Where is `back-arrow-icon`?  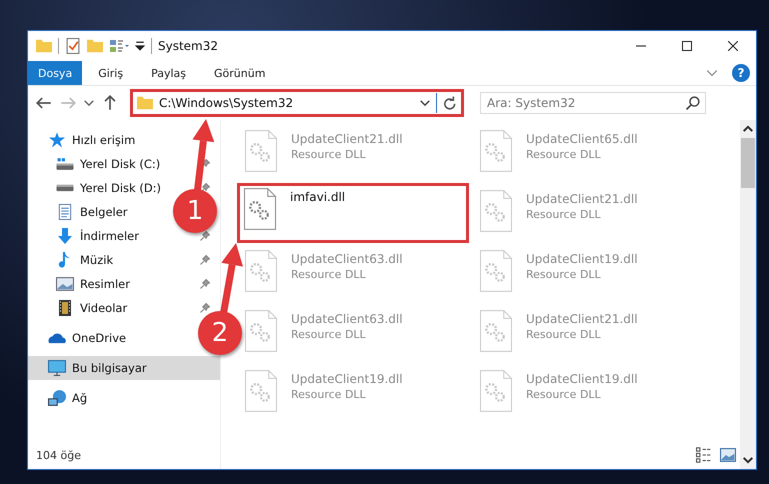
back-arrow-icon is located at coordinates (44, 103).